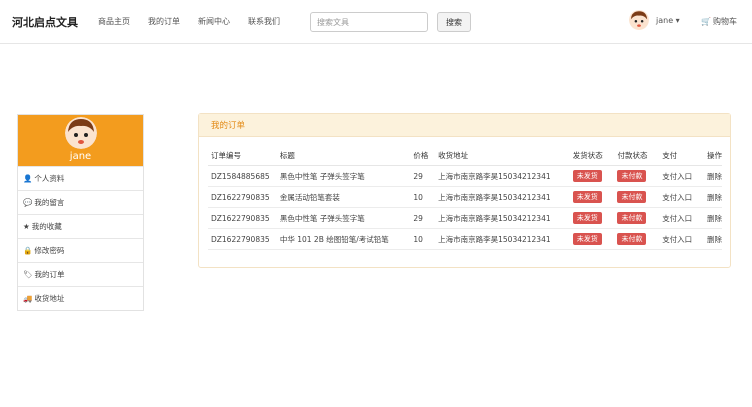 Image resolution: width=752 pixels, height=407 pixels. I want to click on header-order-id: 订单编号, so click(242, 156).